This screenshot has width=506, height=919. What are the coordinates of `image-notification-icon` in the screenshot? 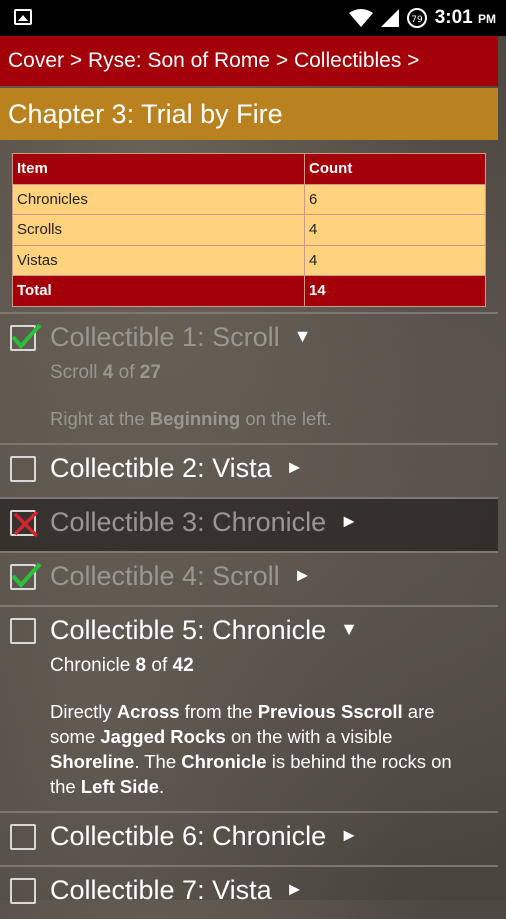 It's located at (23, 17).